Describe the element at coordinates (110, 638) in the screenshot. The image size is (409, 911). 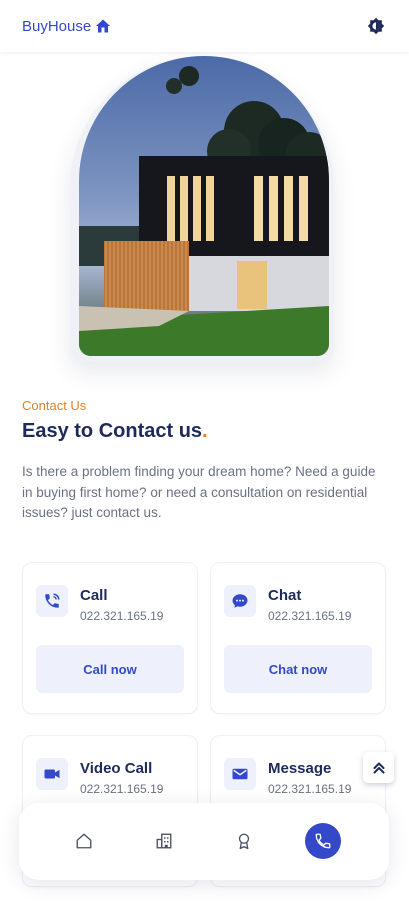
I see `call-card: Call 022.321.165.19 Call now` at that location.